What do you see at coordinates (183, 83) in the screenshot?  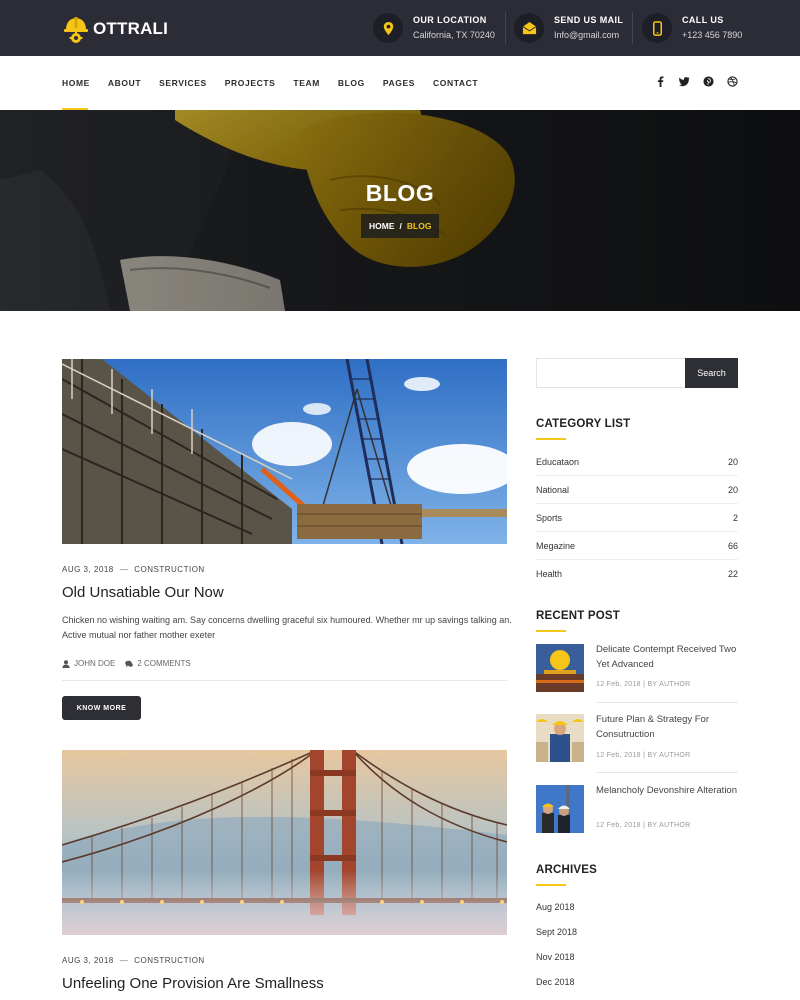 I see `nav-services: SERVICES` at bounding box center [183, 83].